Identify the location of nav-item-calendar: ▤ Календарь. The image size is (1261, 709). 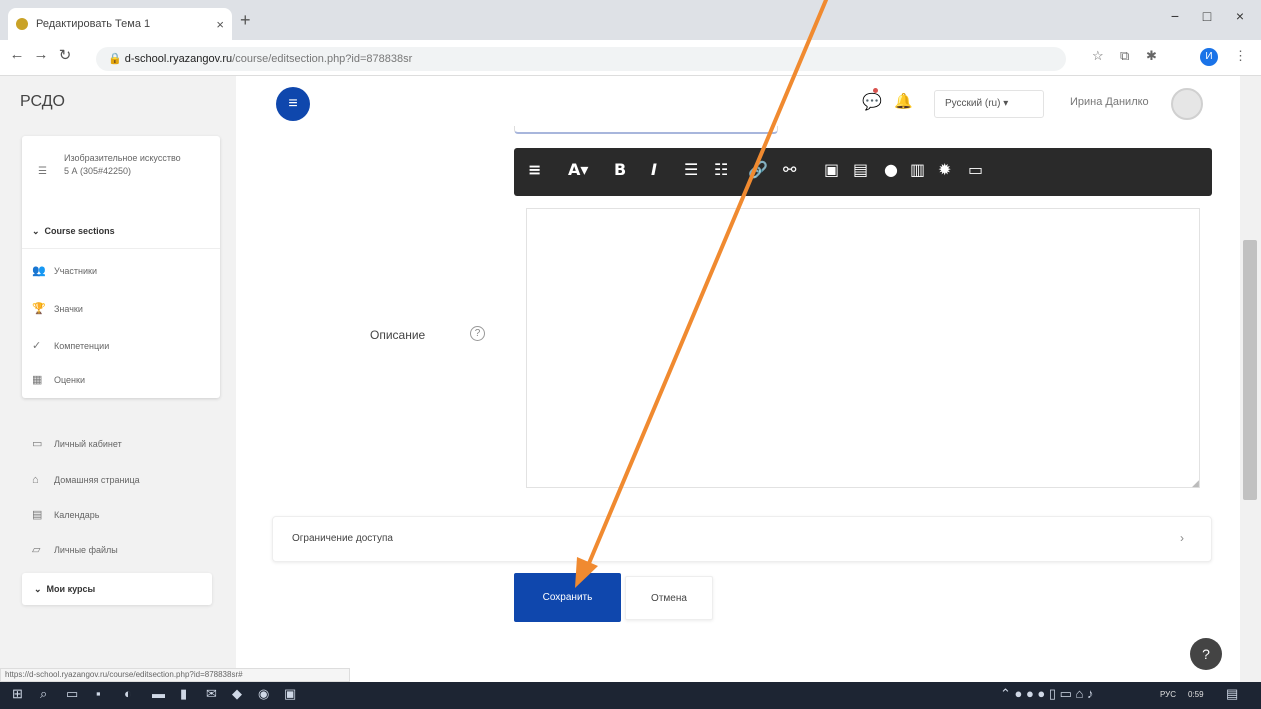
(65, 514).